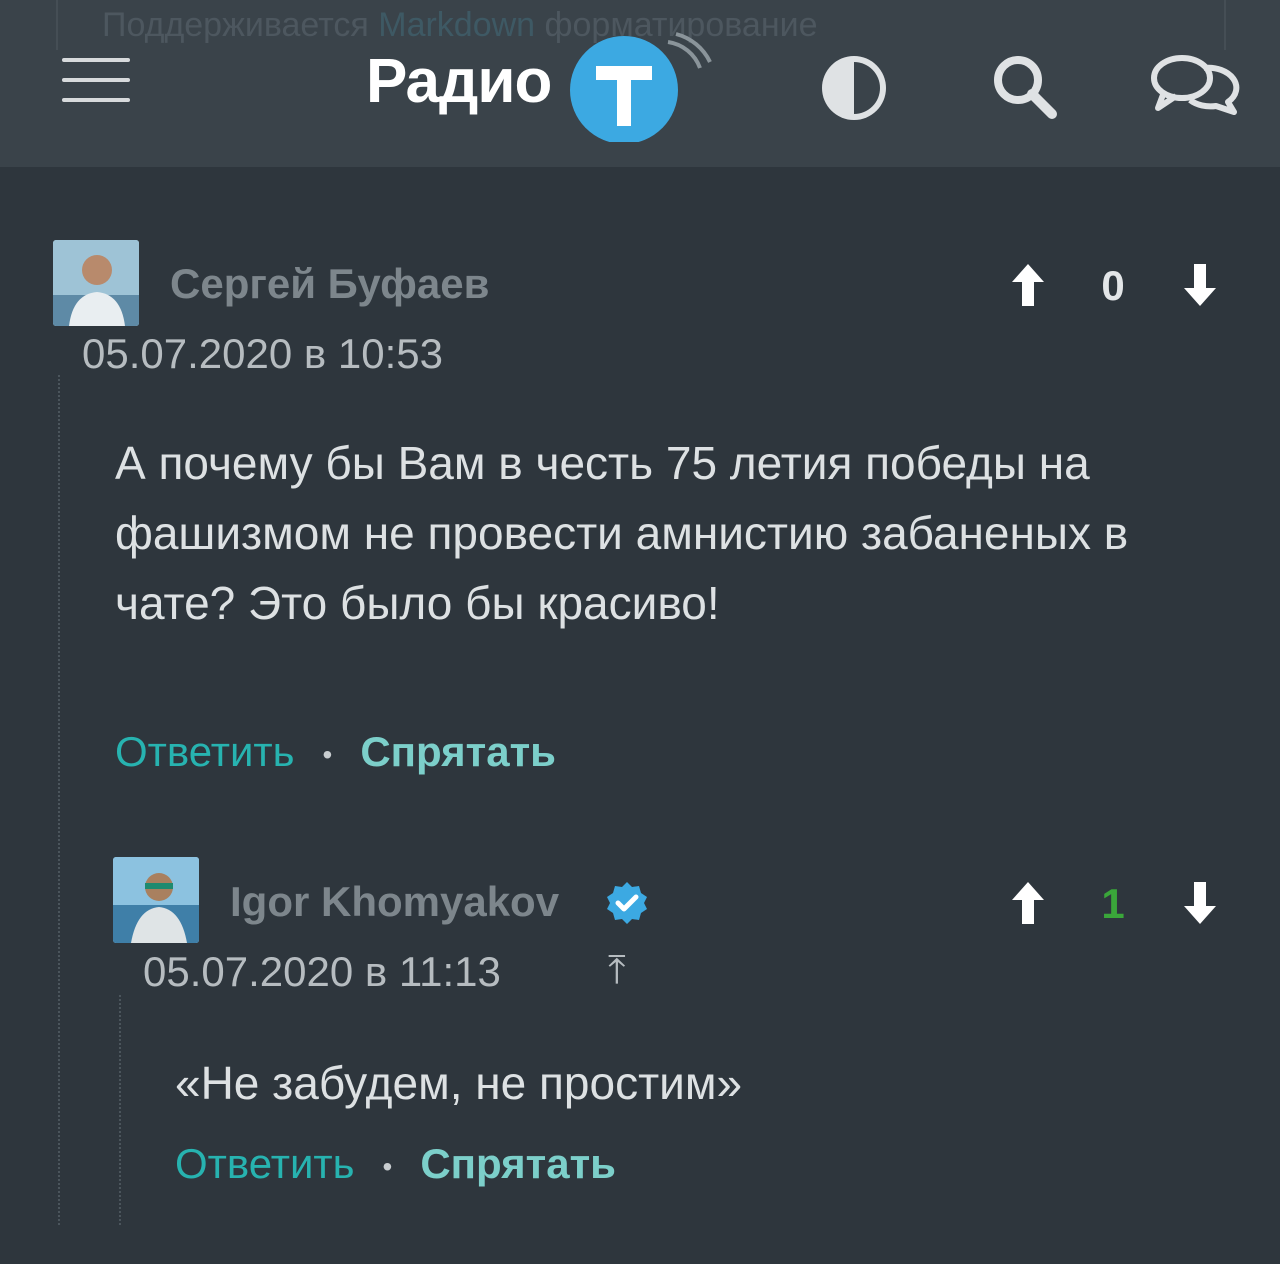 The height and width of the screenshot is (1264, 1280). Describe the element at coordinates (1025, 87) in the screenshot. I see `search-icon` at that location.